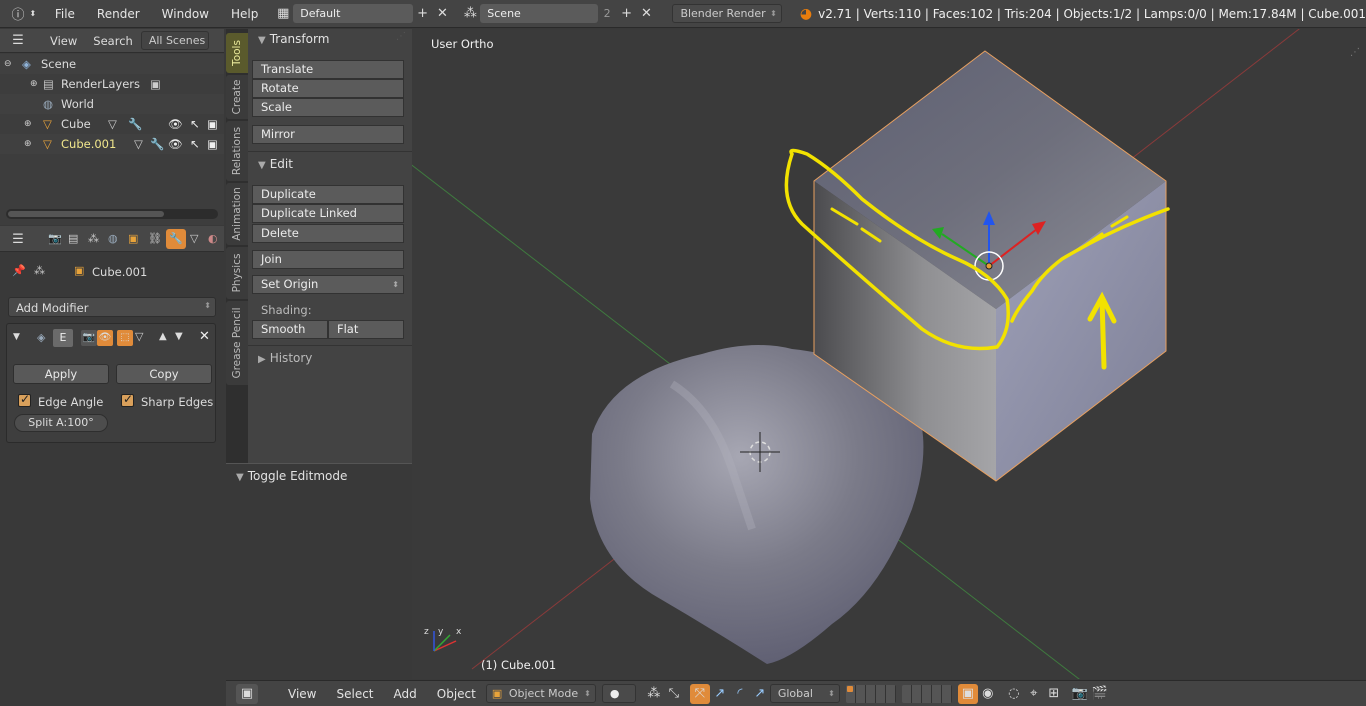 The height and width of the screenshot is (706, 1366). What do you see at coordinates (967, 693) in the screenshot?
I see `lock-layers-icon: ▣` at bounding box center [967, 693].